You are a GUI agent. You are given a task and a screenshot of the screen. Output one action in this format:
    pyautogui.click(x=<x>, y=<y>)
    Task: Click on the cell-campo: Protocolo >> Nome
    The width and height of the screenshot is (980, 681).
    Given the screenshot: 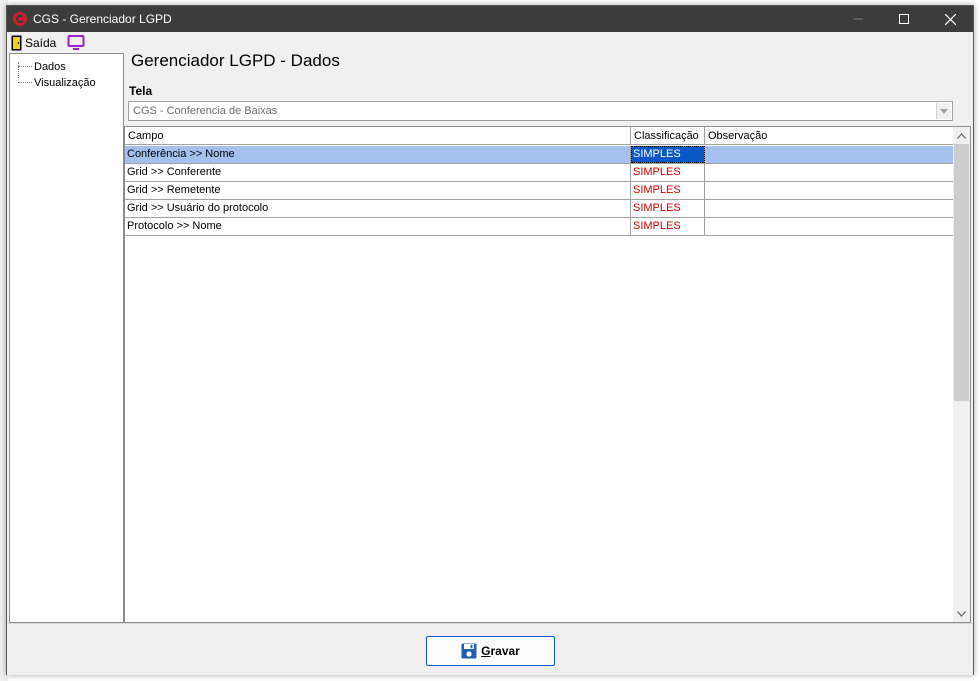 What is the action you would take?
    pyautogui.click(x=378, y=226)
    